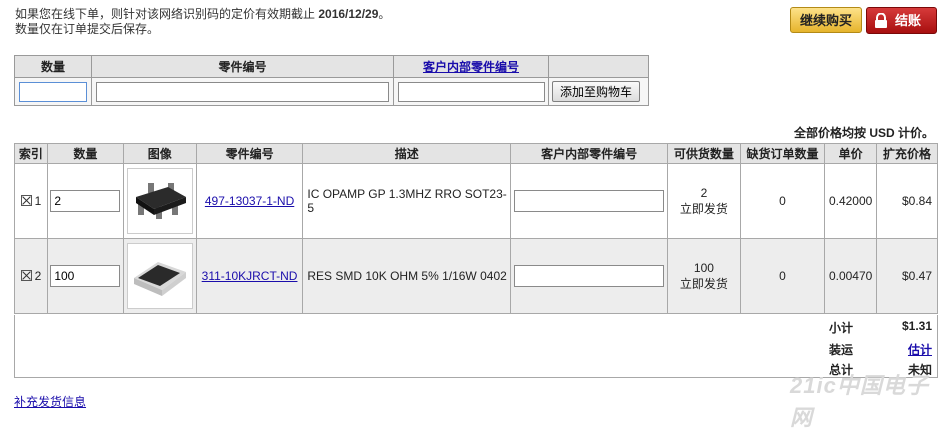  What do you see at coordinates (859, 401) in the screenshot?
I see `site-watermark: 21ic中国电子网` at bounding box center [859, 401].